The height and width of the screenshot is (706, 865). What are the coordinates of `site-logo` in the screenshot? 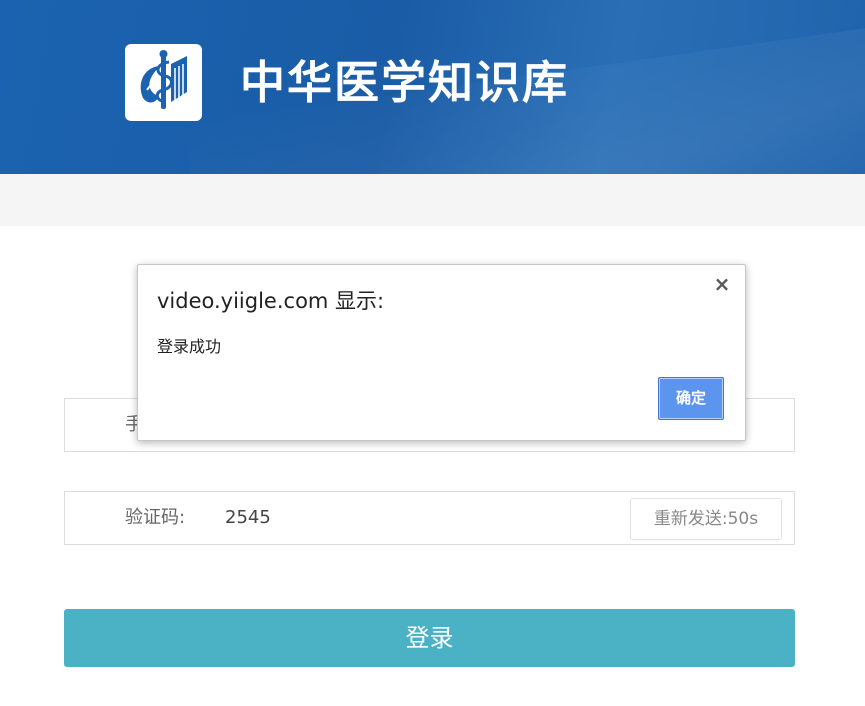 It's located at (163, 82).